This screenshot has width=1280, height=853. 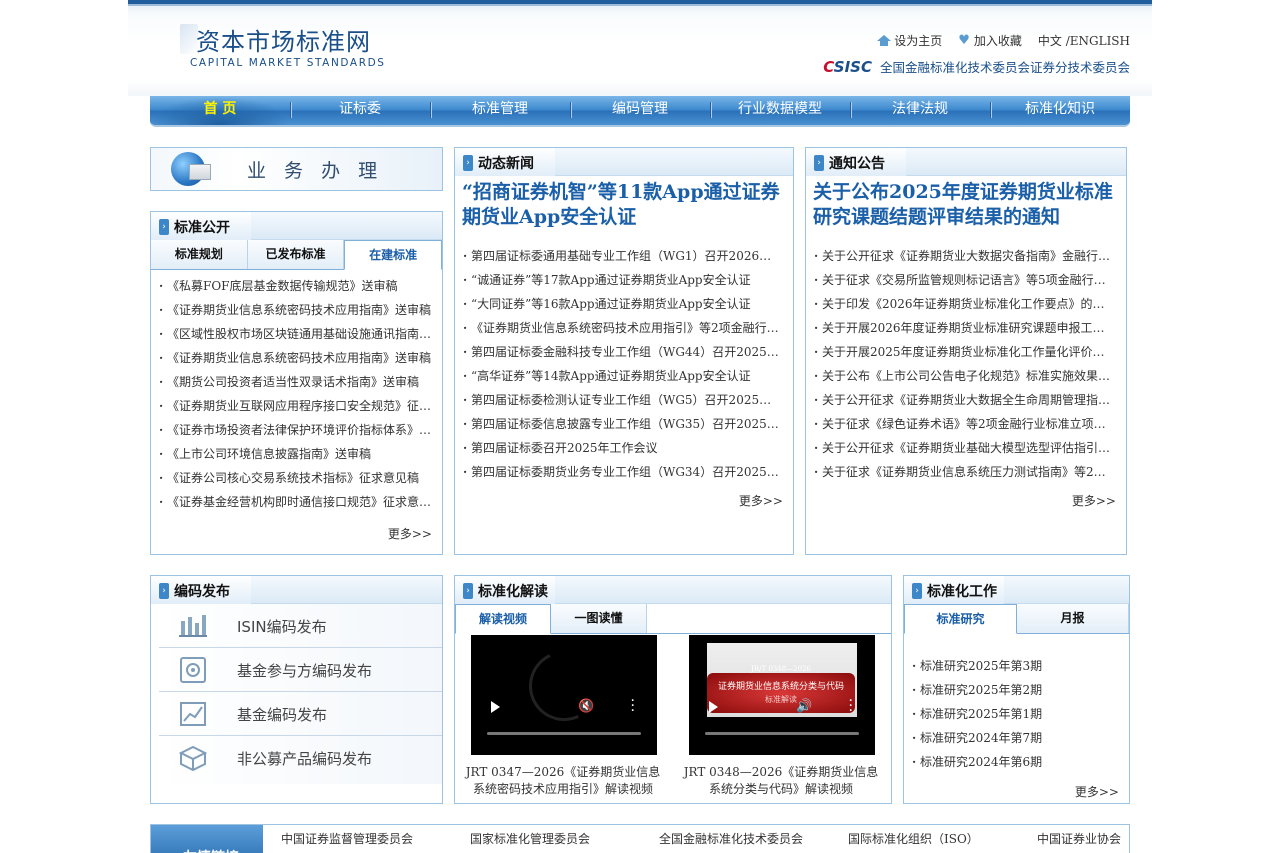 What do you see at coordinates (781, 689) in the screenshot?
I see `thumbnail-banner: JR/T 0348—2026 证券期货业信息系统分类与代码 标准解读` at bounding box center [781, 689].